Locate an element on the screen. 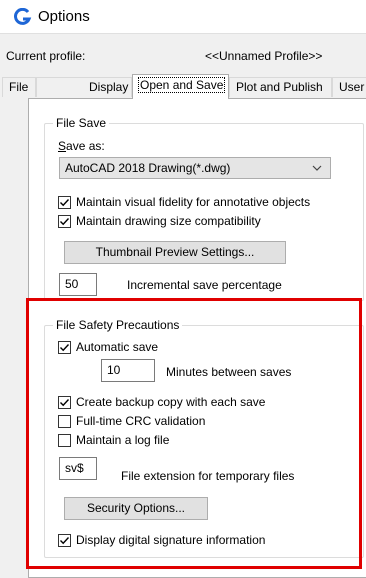  backup-copy-checkbox: Create backup copy with each save is located at coordinates (208, 403).